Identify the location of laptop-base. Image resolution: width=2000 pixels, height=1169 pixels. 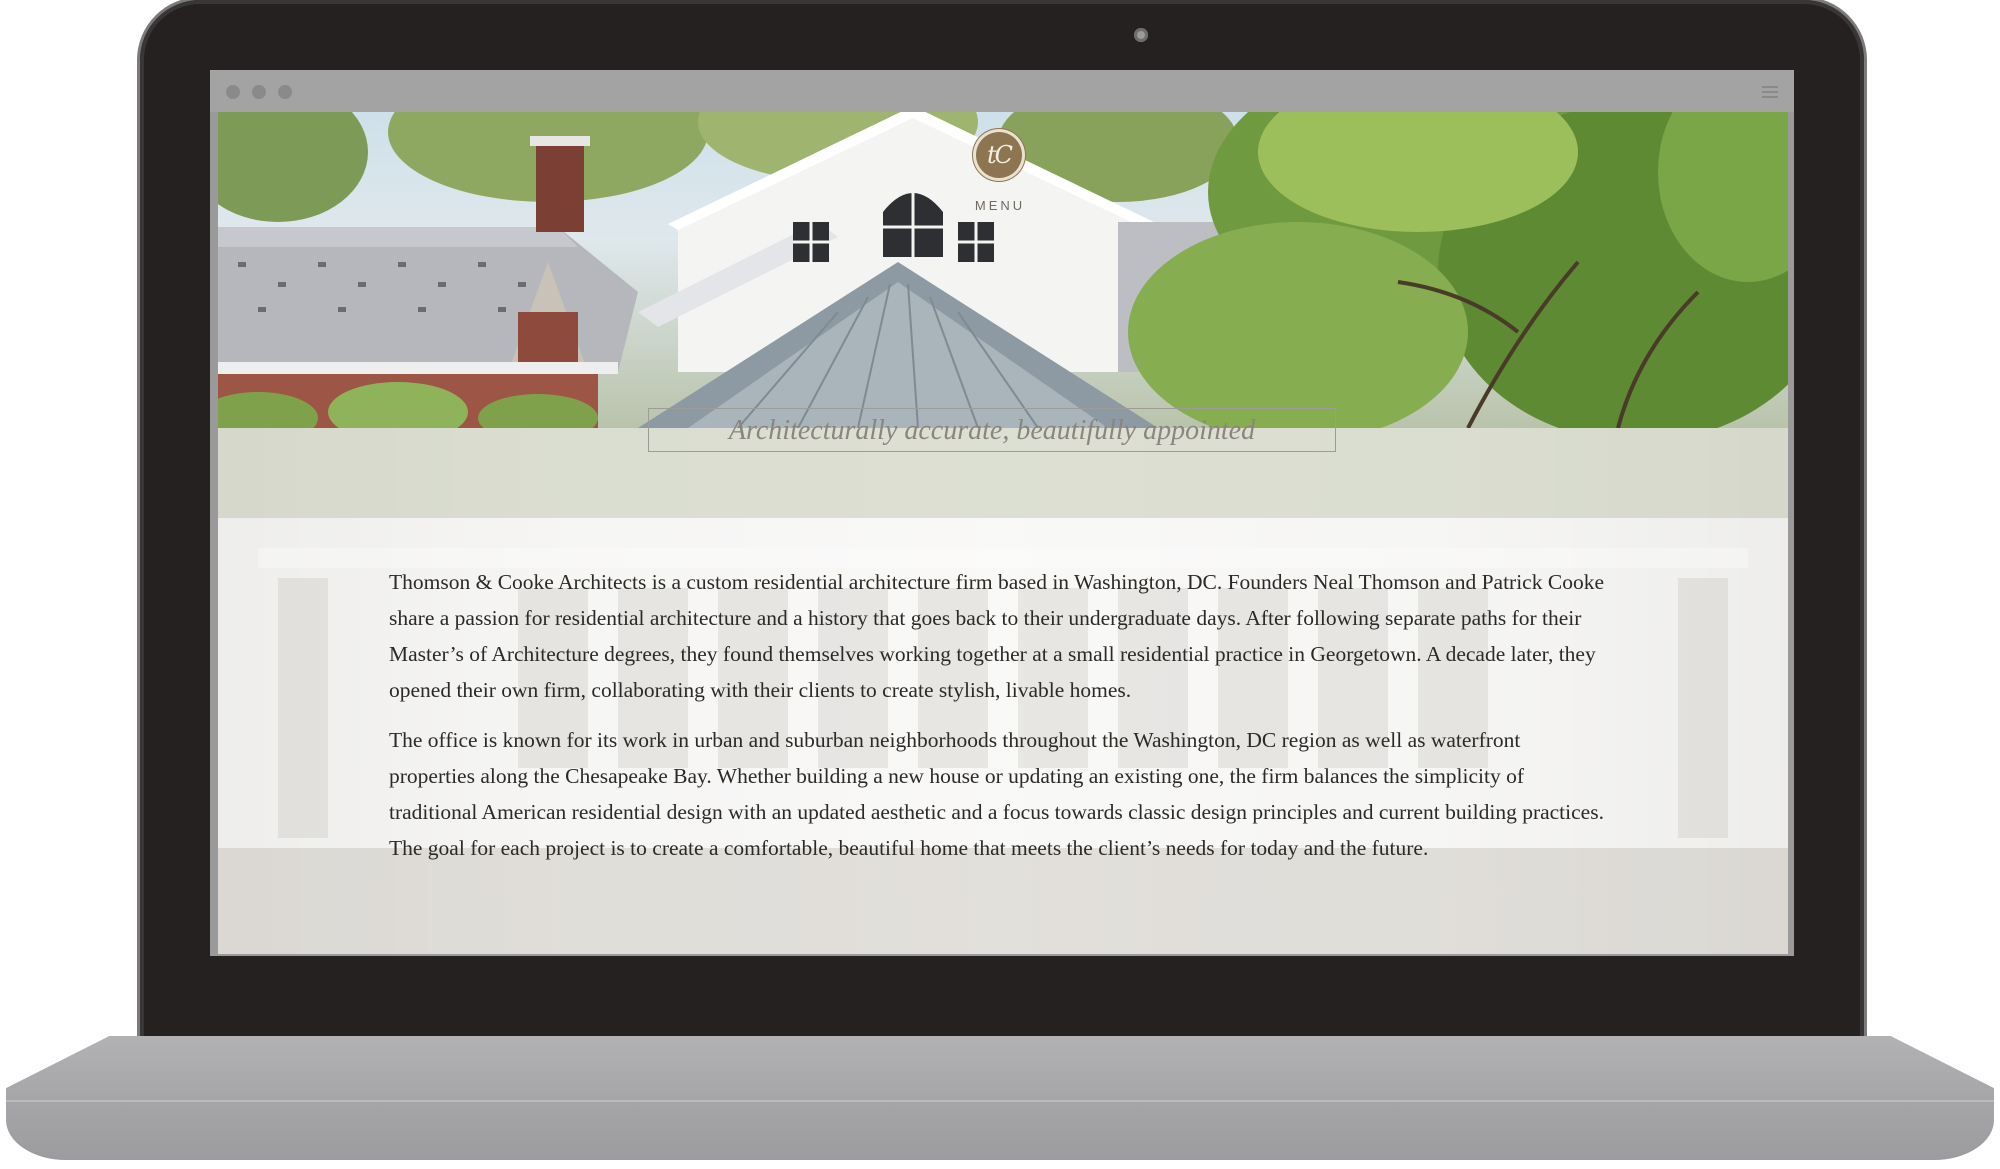
(1000, 1098).